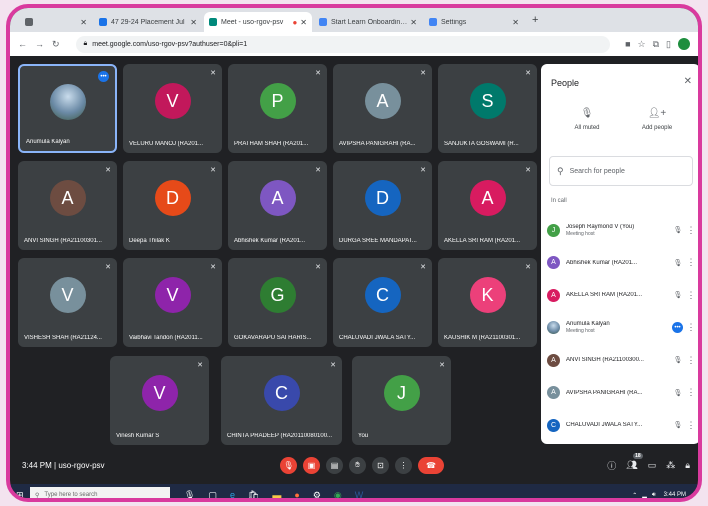  What do you see at coordinates (622, 230) in the screenshot?
I see `participant-row: J Joseph Raymond V (You) Meeting host 🎙︎ ⋮` at bounding box center [622, 230].